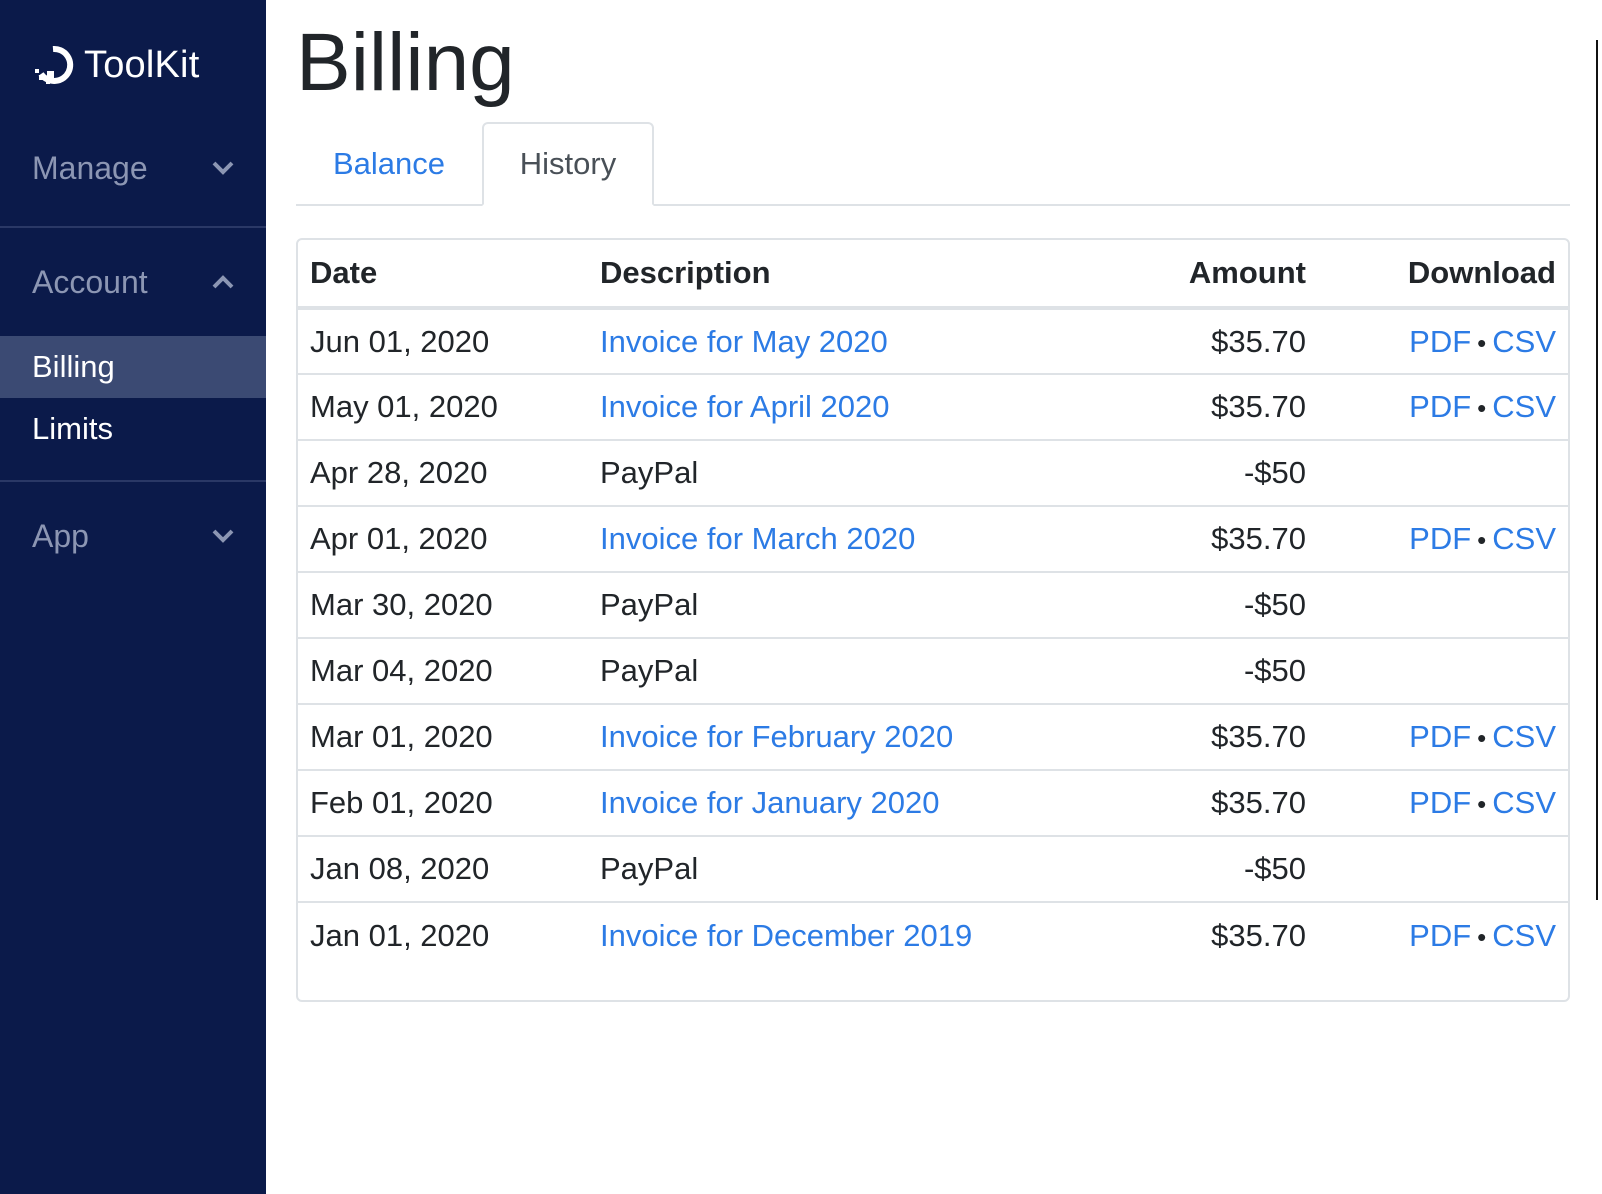 The width and height of the screenshot is (1602, 1194). I want to click on cell-description: Invoice for February 2020, so click(853, 736).